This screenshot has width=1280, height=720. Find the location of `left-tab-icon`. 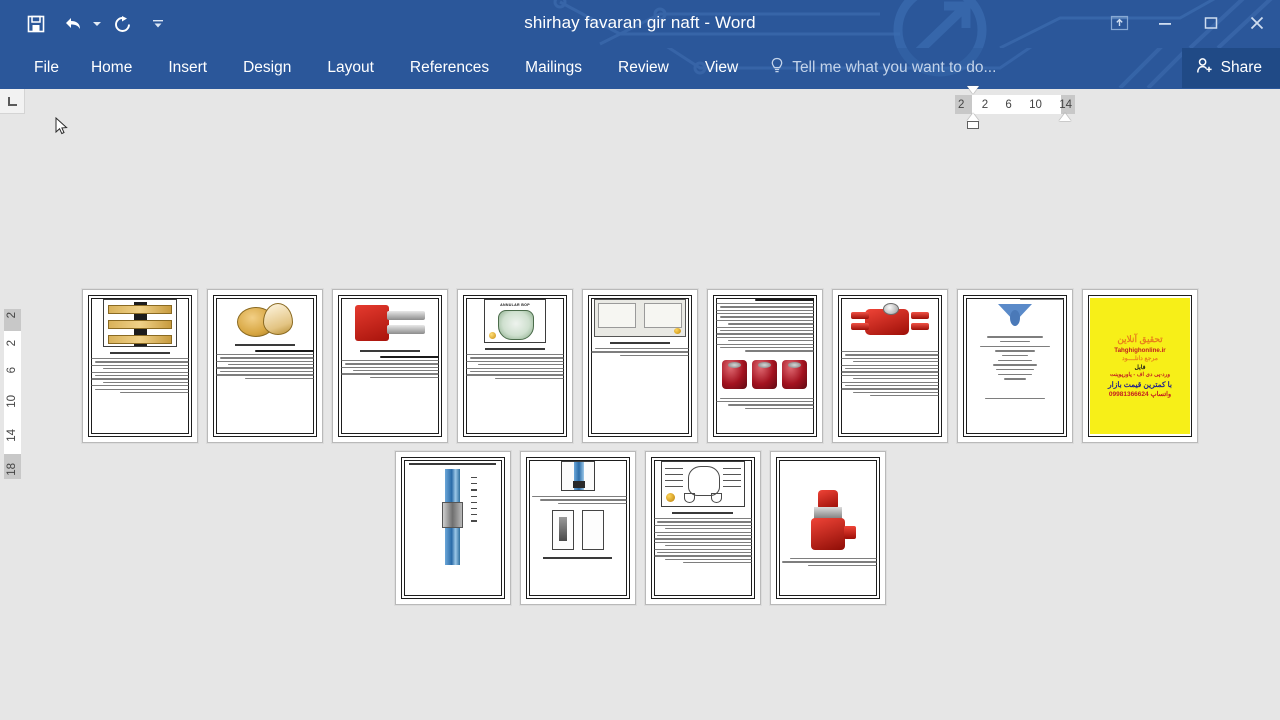

left-tab-icon is located at coordinates (12, 101).